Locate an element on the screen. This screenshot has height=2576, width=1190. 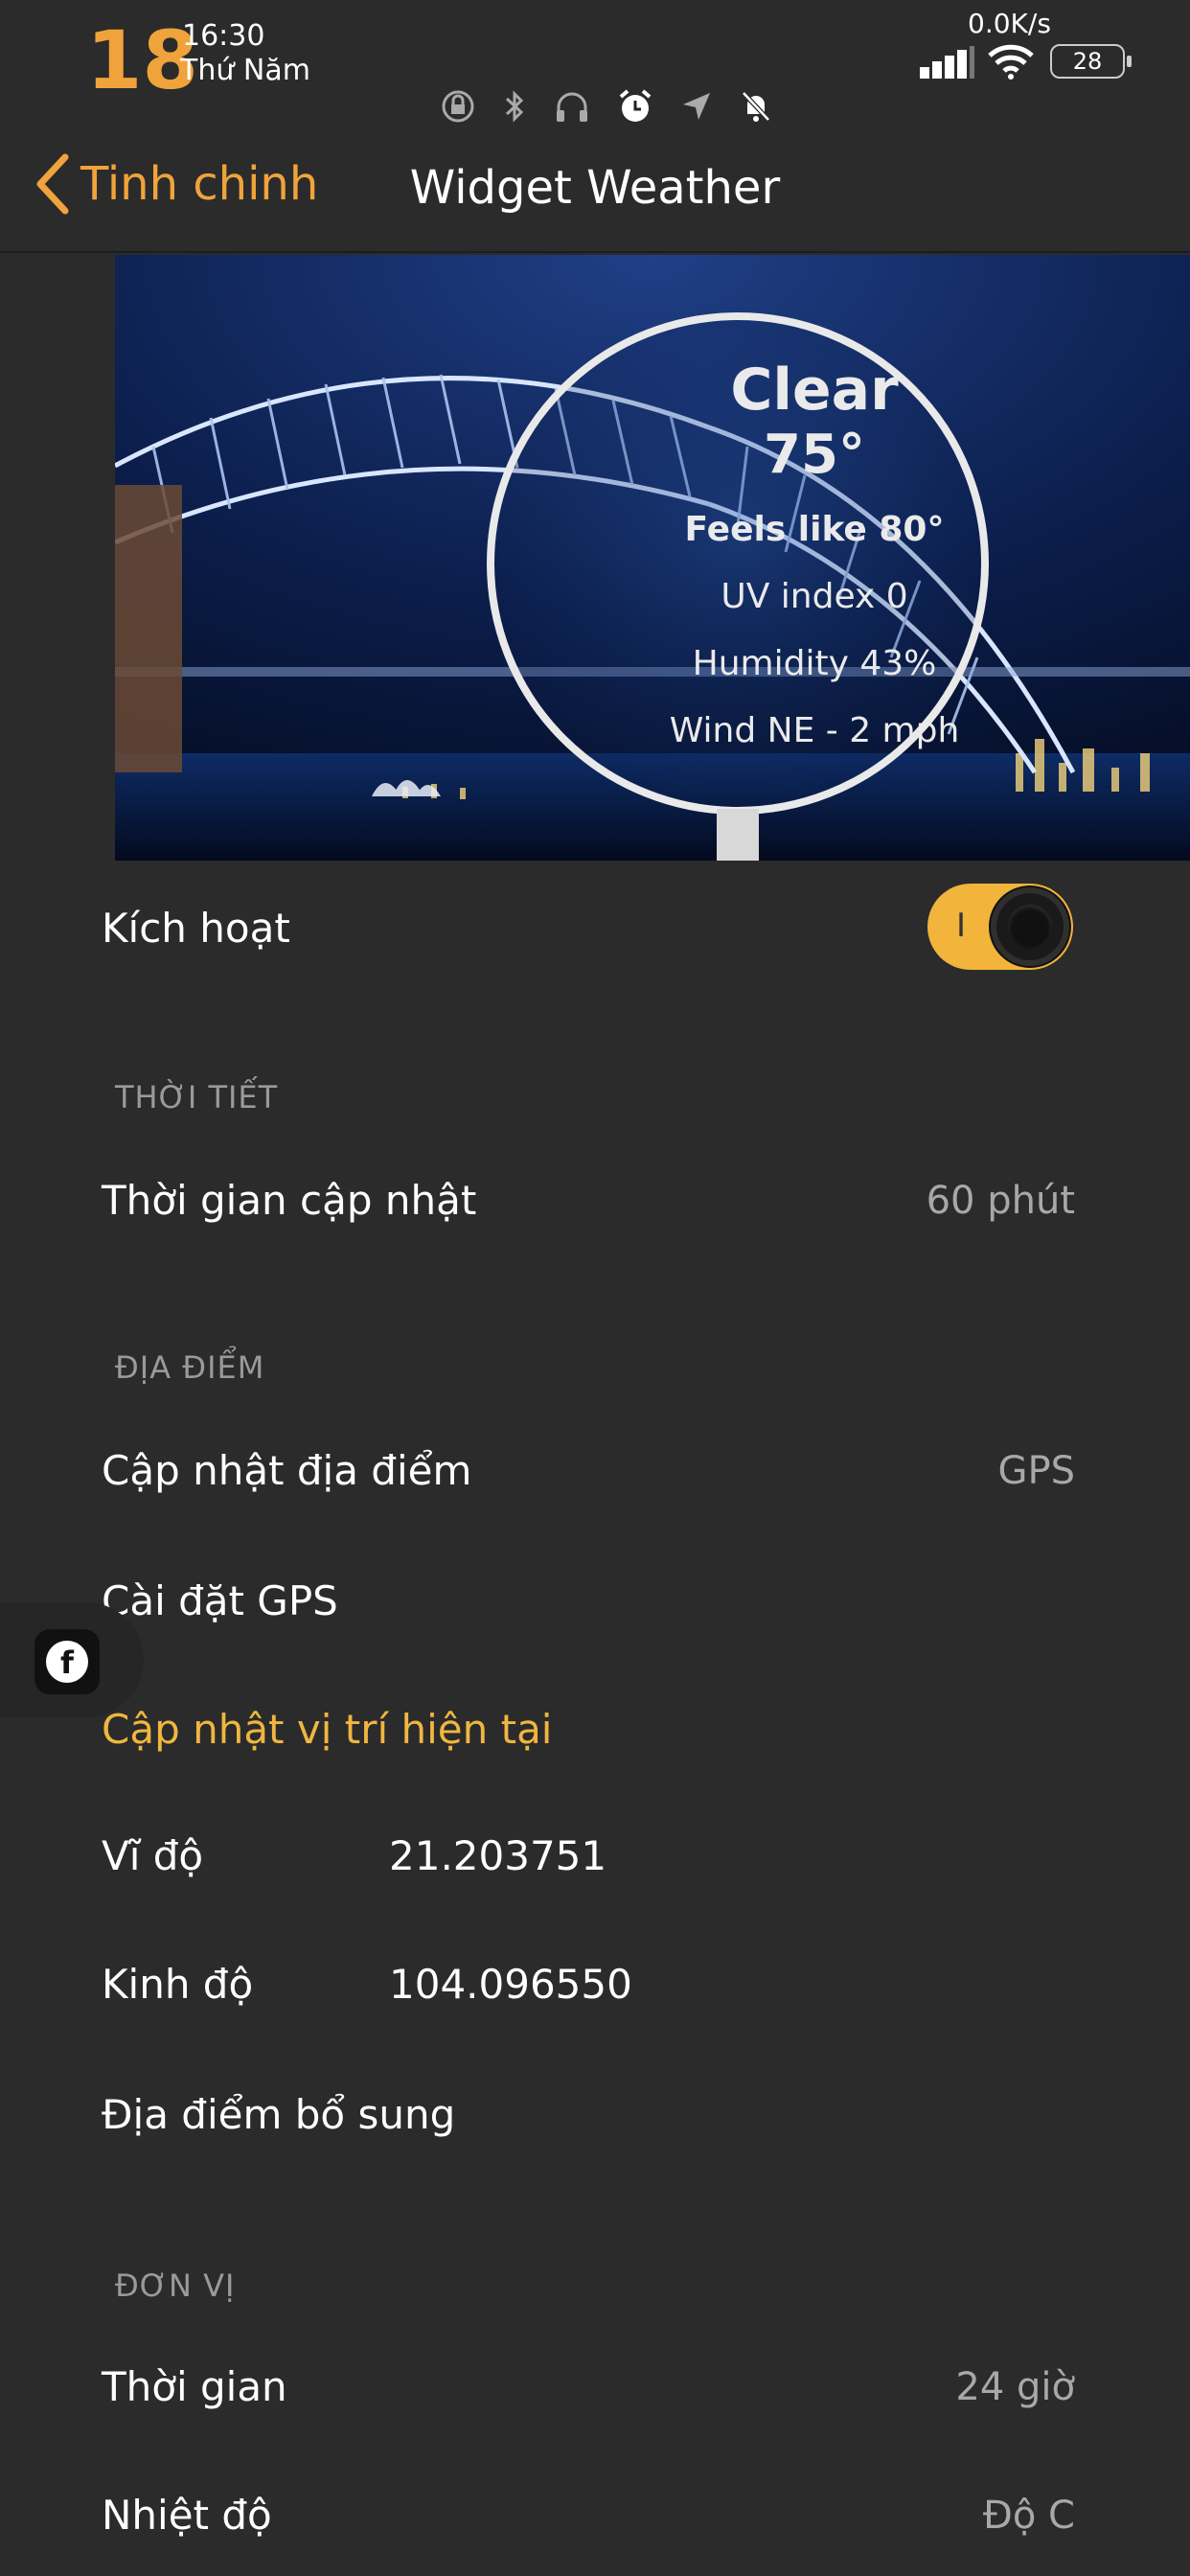
headphones-icon is located at coordinates (572, 107).